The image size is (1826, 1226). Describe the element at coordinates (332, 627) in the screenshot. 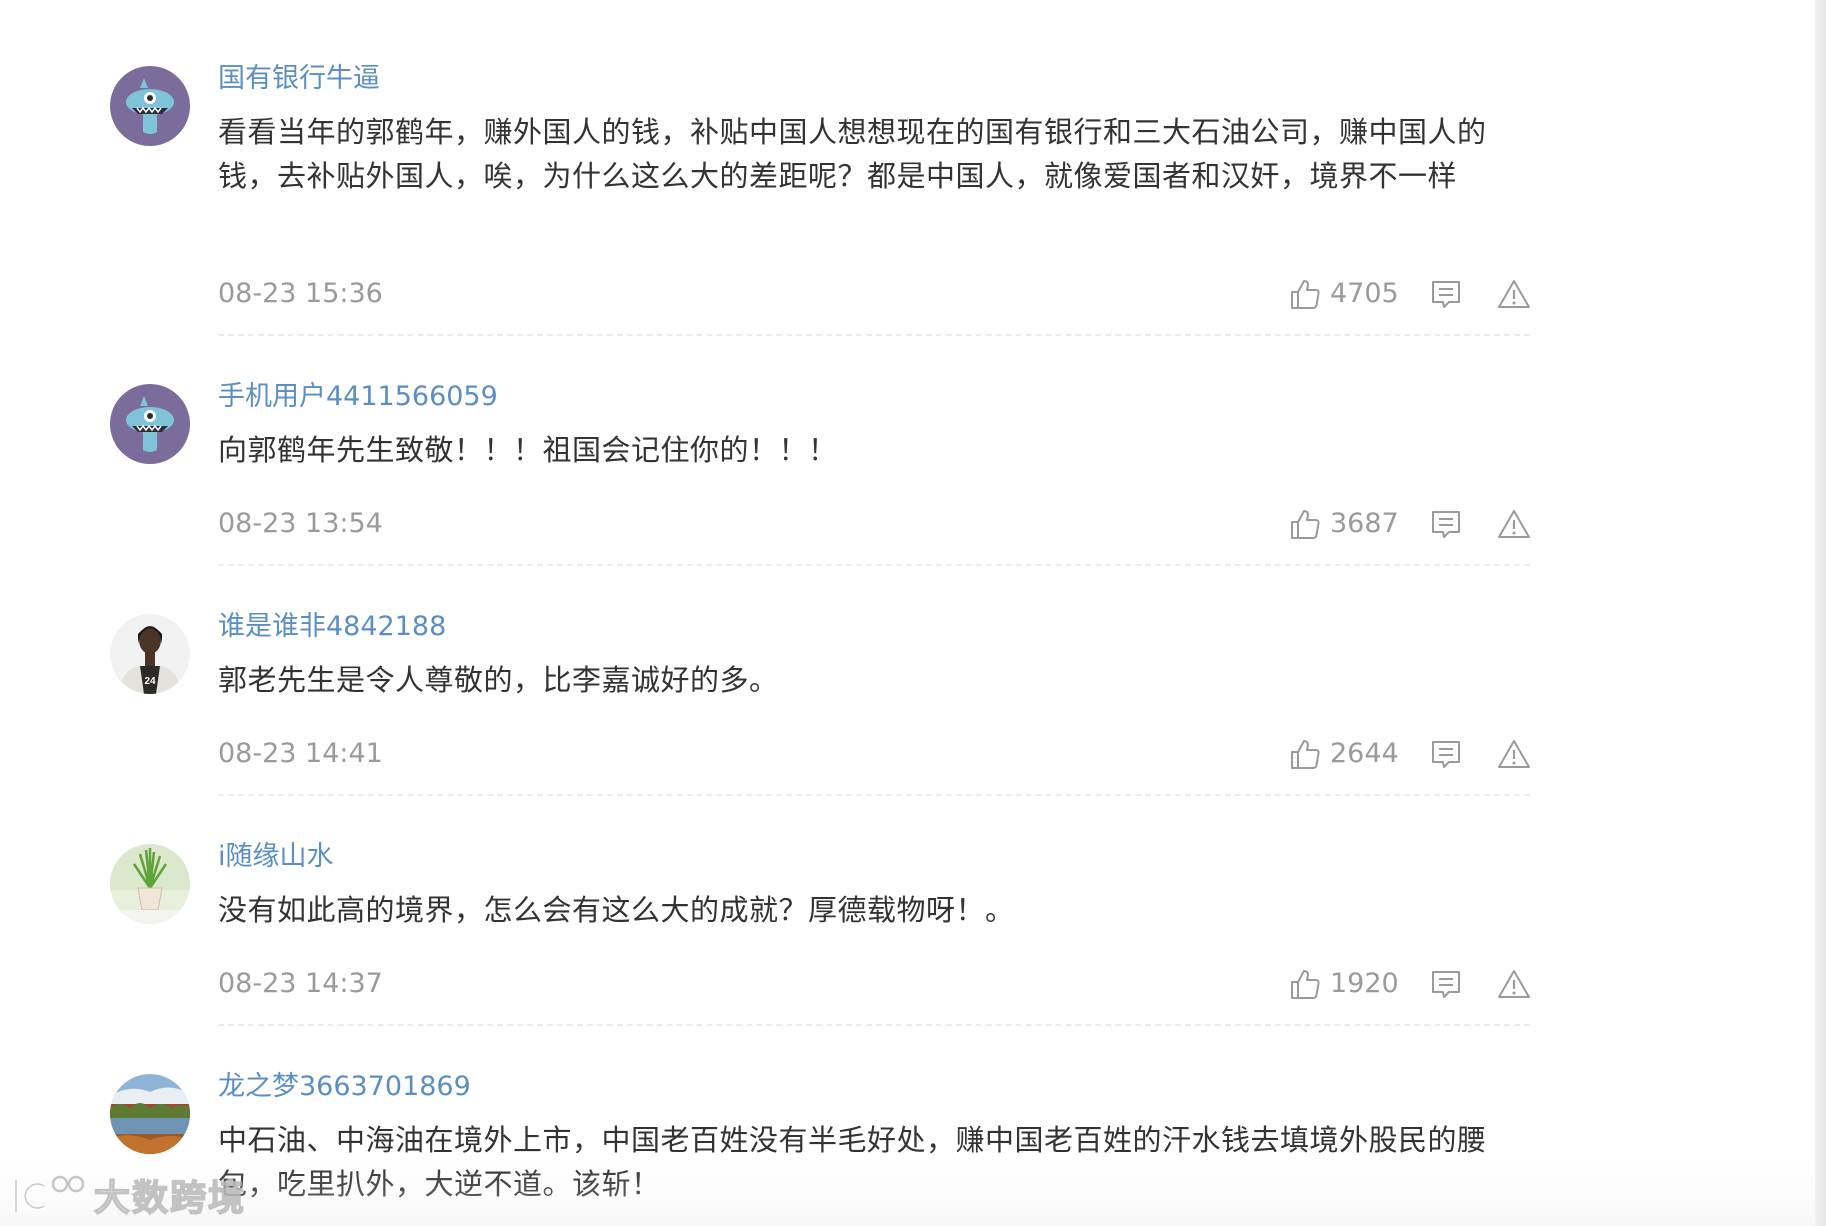

I see `comment-username: 谁是谁非4842188` at that location.